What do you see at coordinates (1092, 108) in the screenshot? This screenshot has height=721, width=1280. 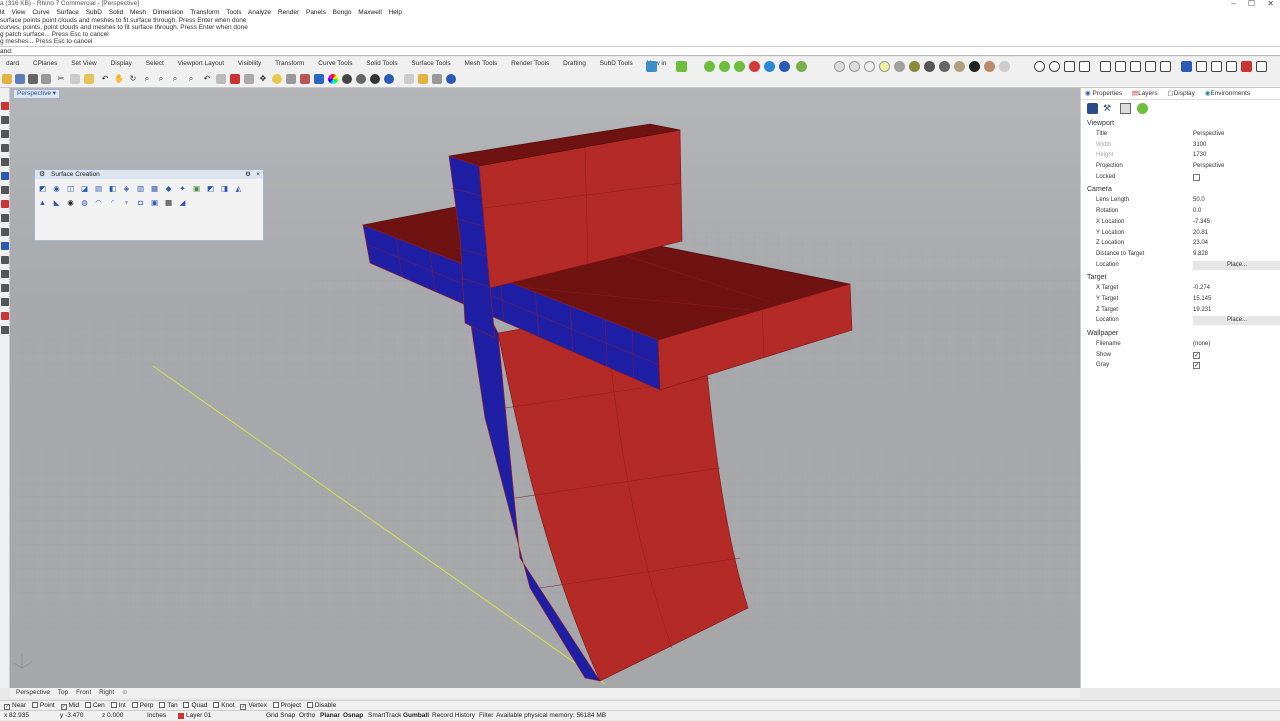 I see `camera-icon` at bounding box center [1092, 108].